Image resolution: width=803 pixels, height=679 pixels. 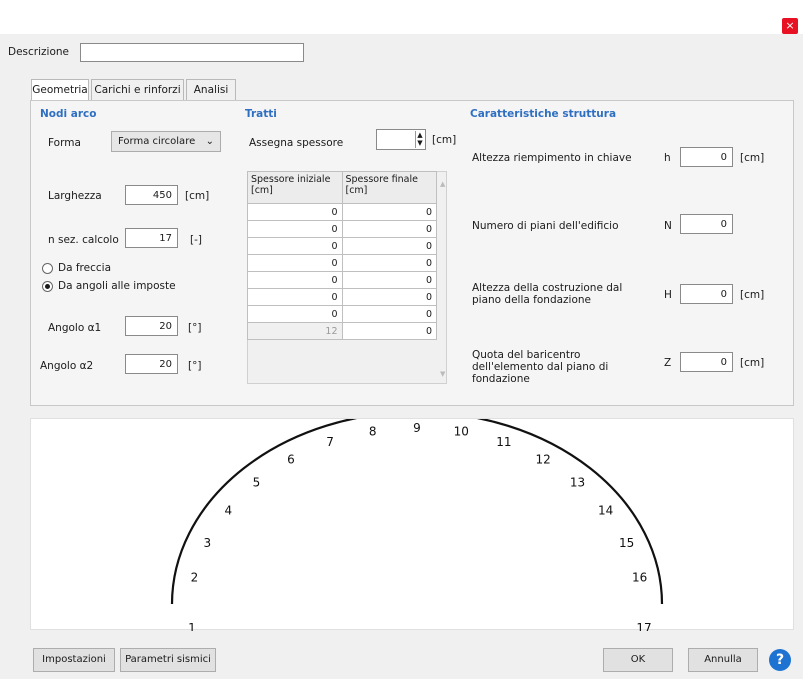 I want to click on arch-node-label: 2, so click(x=195, y=578).